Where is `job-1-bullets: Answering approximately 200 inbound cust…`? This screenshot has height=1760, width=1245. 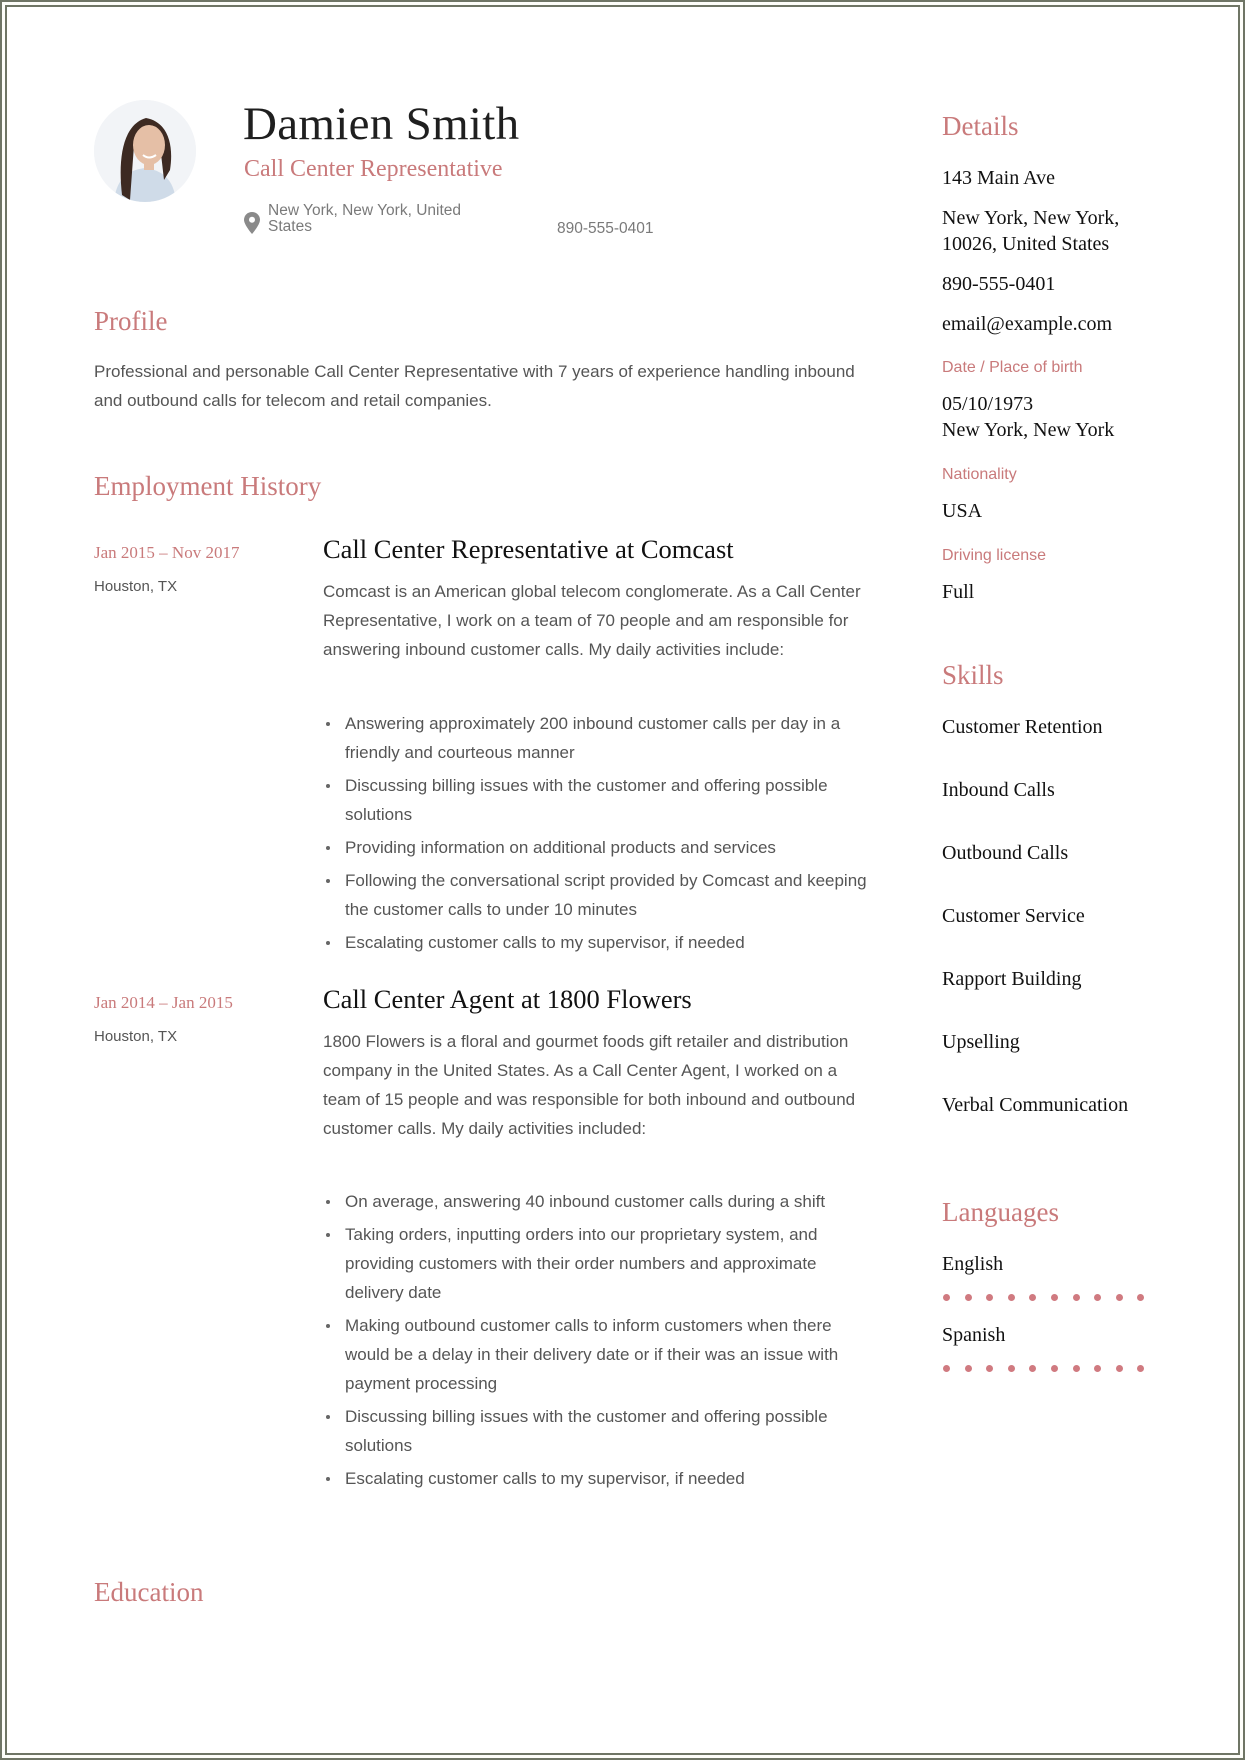 job-1-bullets: Answering approximately 200 inbound cust… is located at coordinates (595, 835).